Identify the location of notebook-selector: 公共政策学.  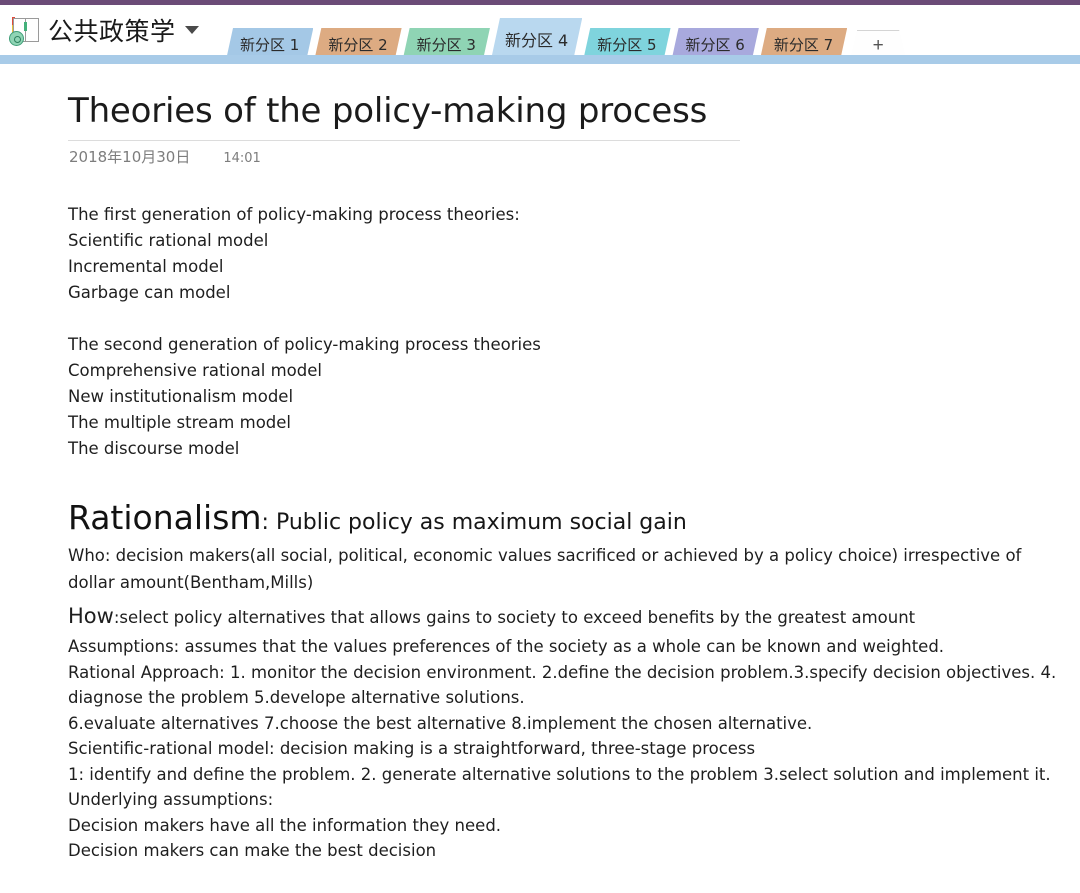
(103, 30).